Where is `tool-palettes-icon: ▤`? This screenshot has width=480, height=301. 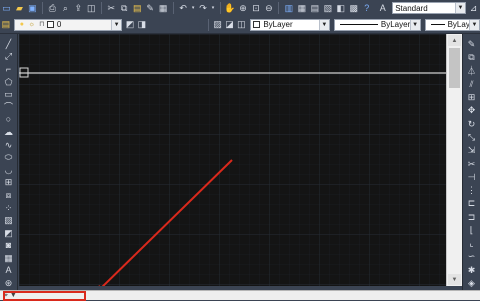
tool-palettes-icon: ▤ is located at coordinates (314, 8).